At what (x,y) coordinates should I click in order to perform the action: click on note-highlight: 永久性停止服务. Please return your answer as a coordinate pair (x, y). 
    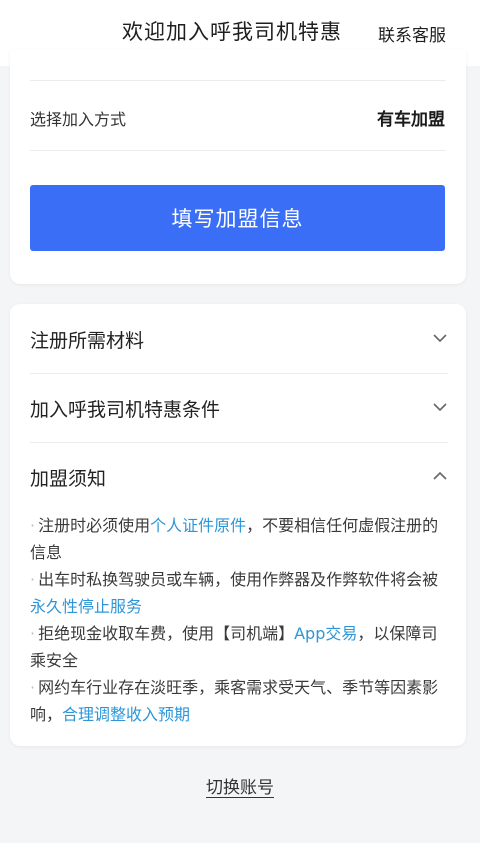
    Looking at the image, I should click on (86, 606).